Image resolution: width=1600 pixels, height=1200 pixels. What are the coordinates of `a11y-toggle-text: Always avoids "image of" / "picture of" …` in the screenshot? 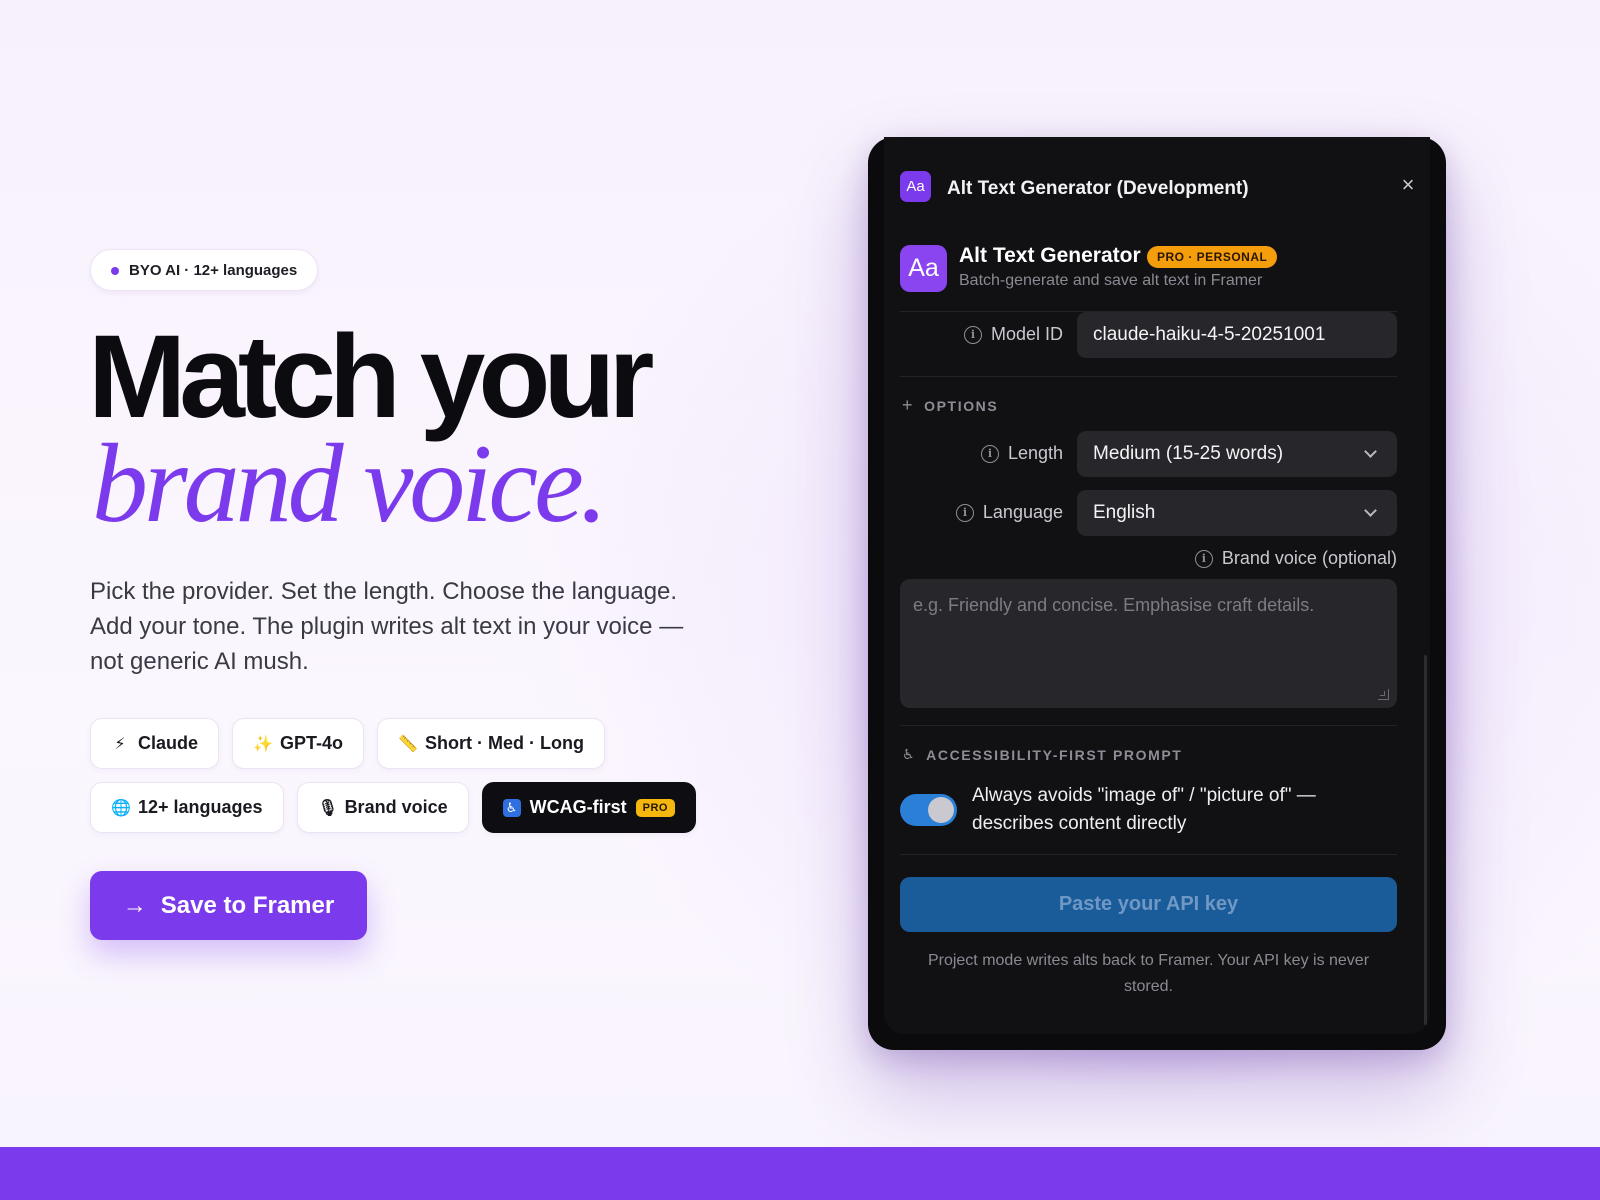 It's located at (1144, 809).